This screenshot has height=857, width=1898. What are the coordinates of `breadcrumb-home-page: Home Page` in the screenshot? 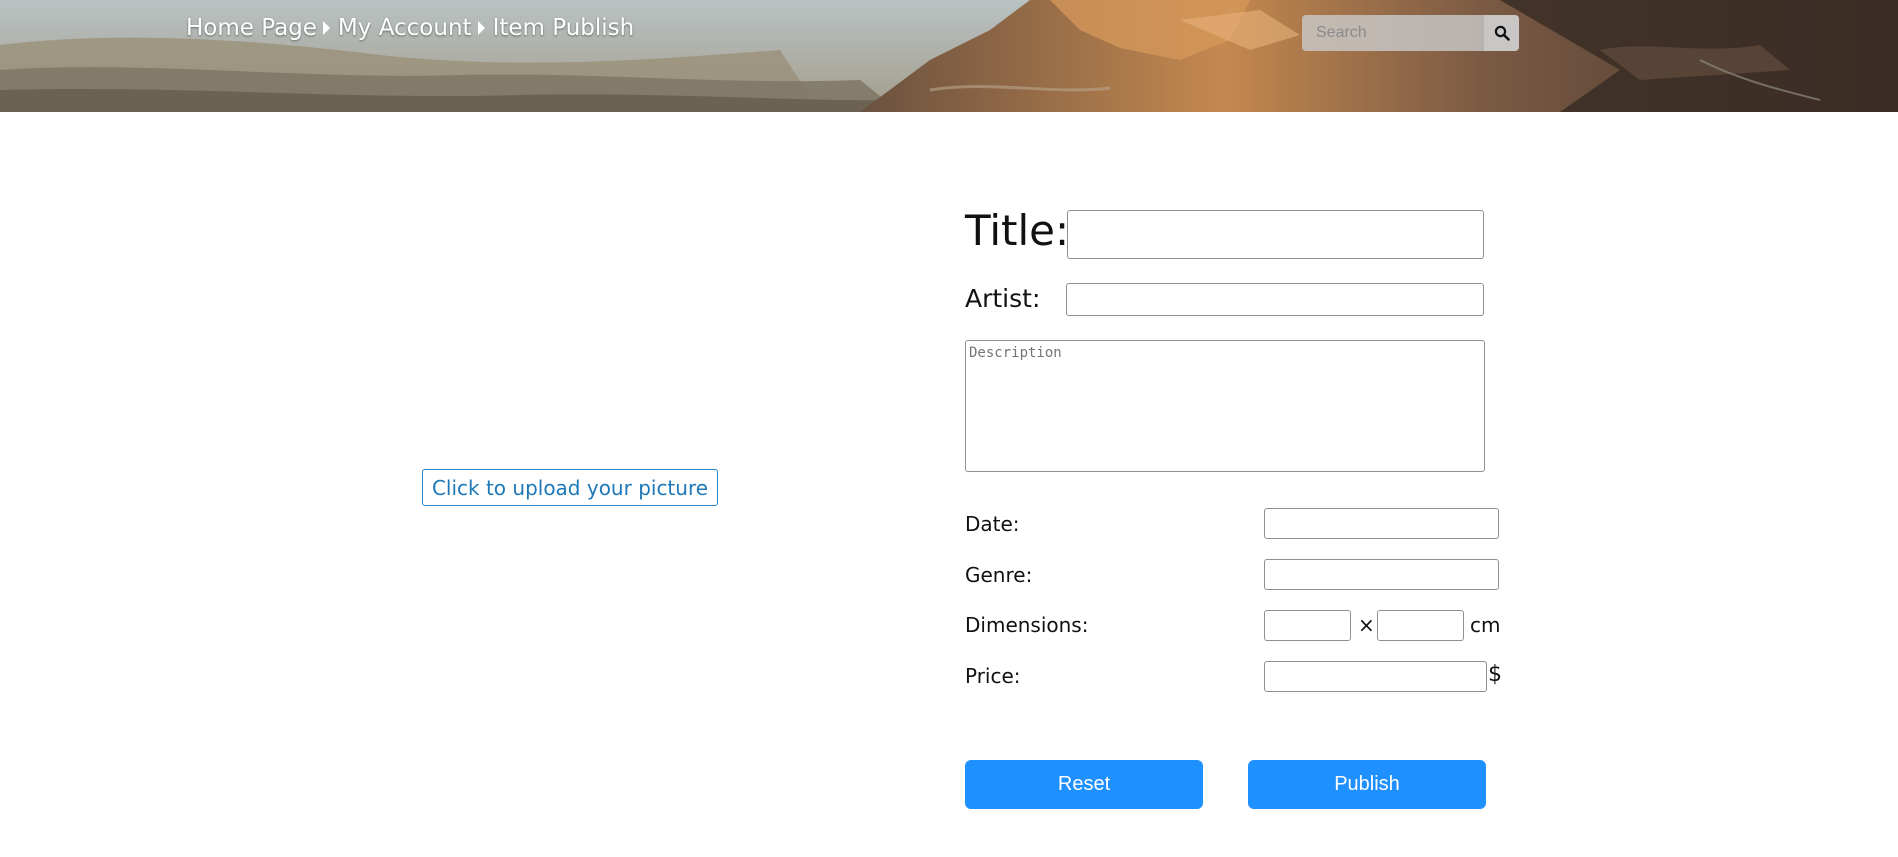 It's located at (251, 28).